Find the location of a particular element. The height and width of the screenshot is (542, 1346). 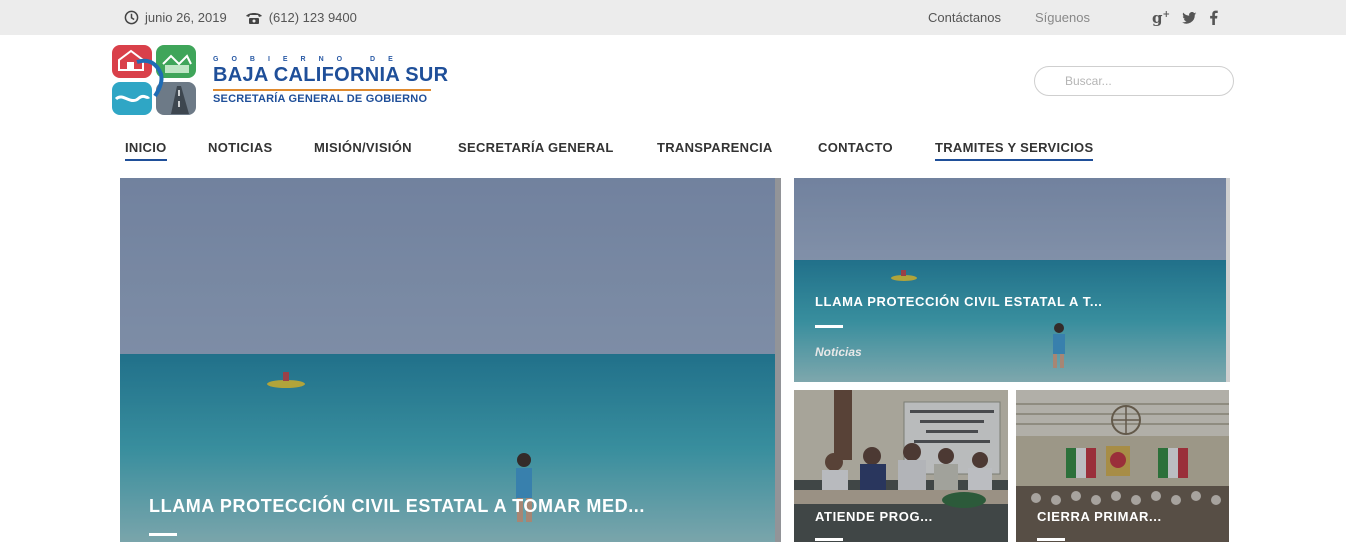

phone-item: (612) 123 9400 is located at coordinates (301, 17).